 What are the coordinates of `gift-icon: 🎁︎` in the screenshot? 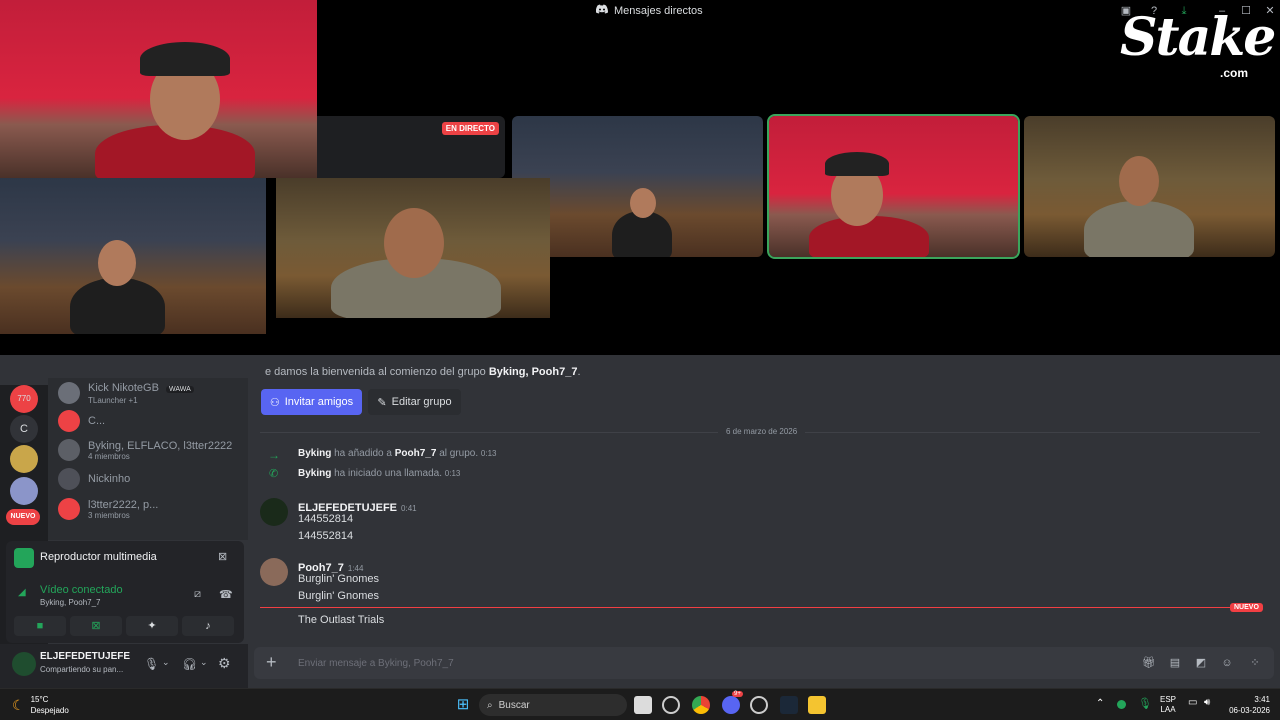 It's located at (1149, 663).